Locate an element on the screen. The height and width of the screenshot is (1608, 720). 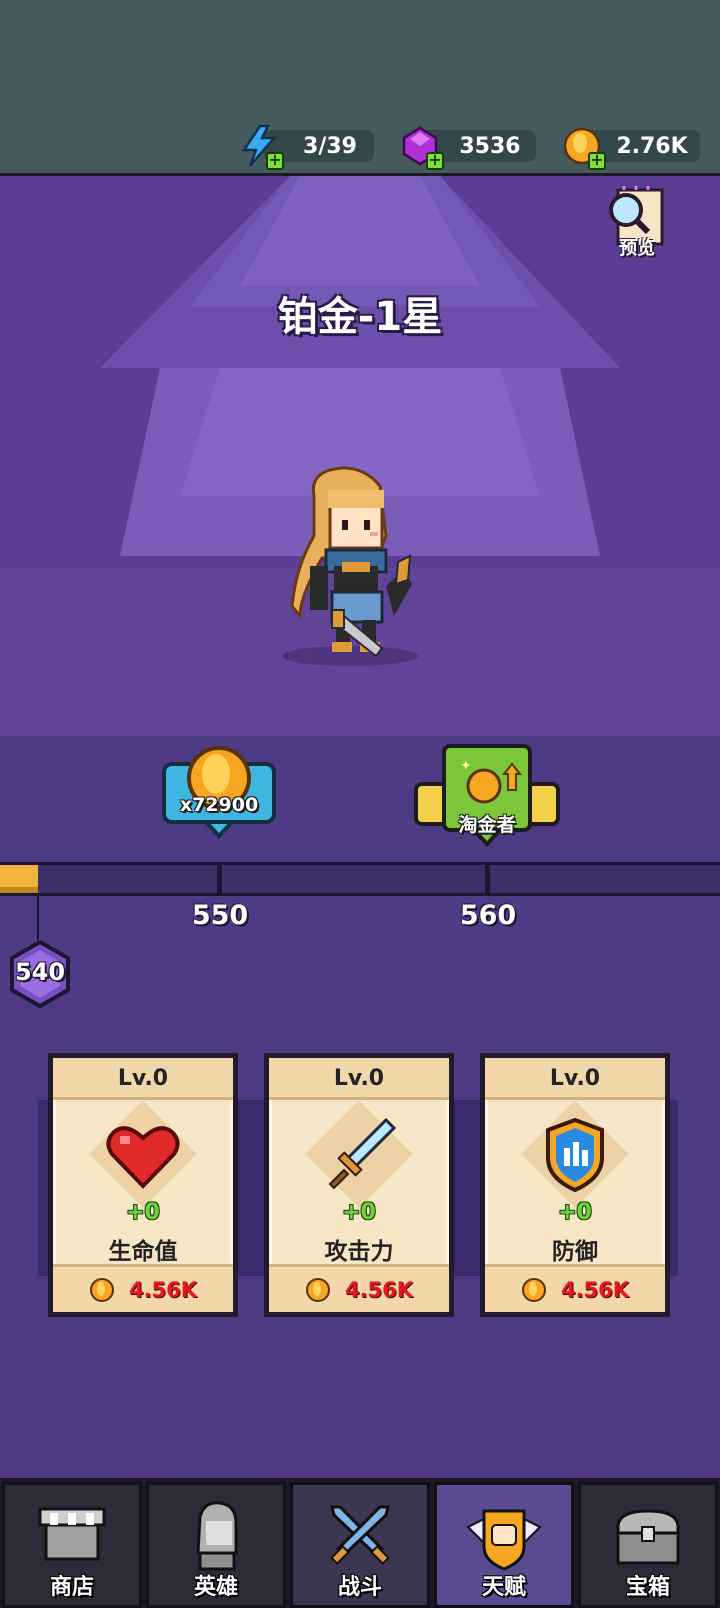
nav-shop-label: 商店 is located at coordinates (71, 1587).